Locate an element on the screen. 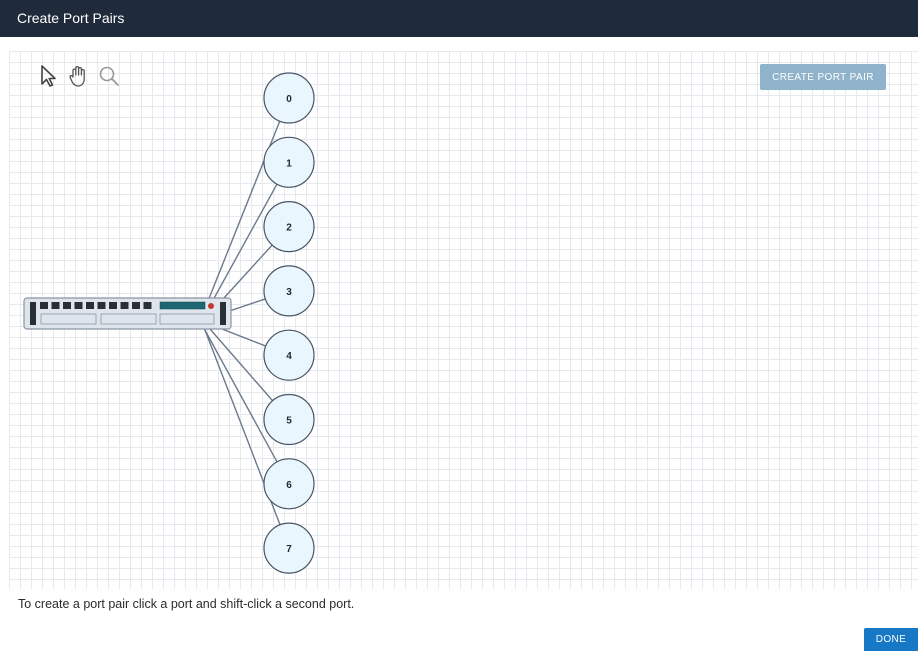 This screenshot has width=918, height=651. port-node-label: 0 is located at coordinates (289, 99).